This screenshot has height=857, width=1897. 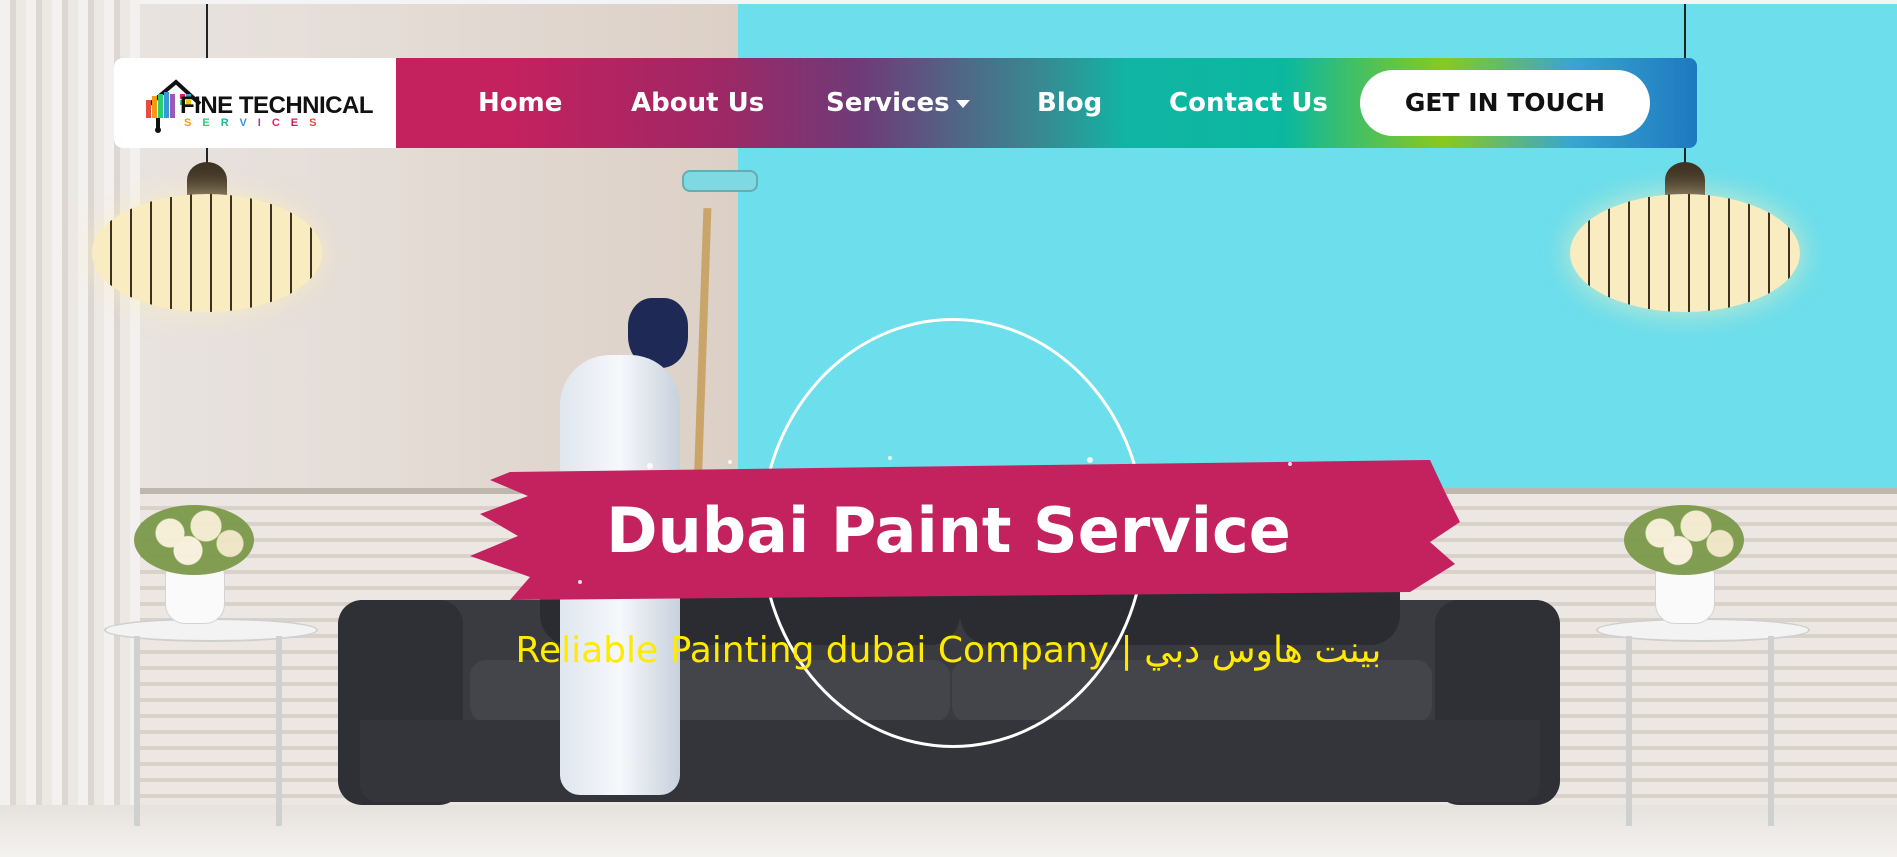 I want to click on paint-roller-icon, so click(x=720, y=181).